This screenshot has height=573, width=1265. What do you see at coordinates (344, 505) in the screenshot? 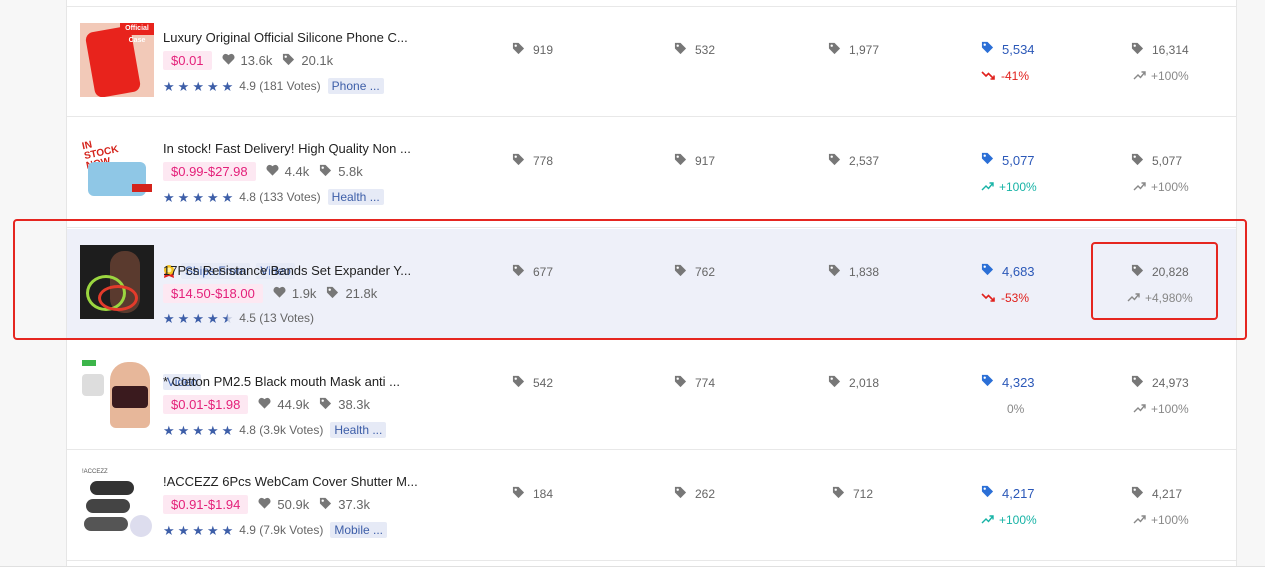
I see `orders-stat: 37.3k` at bounding box center [344, 505].